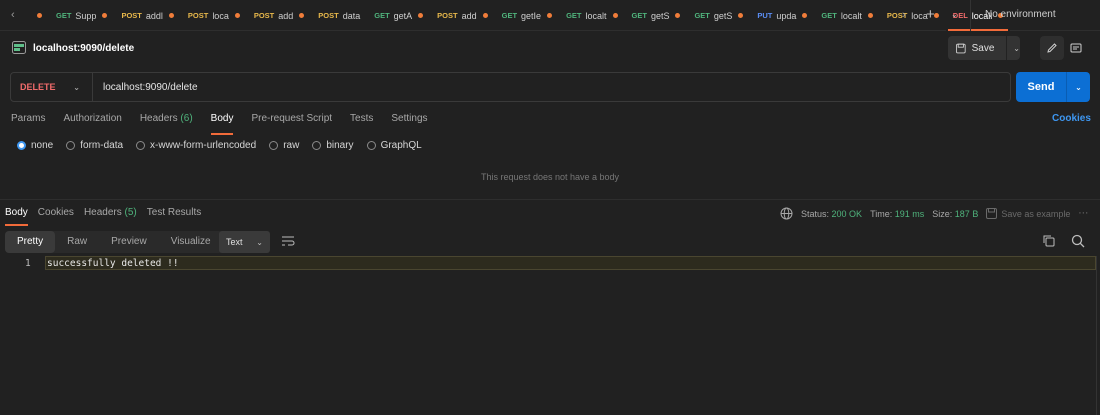  What do you see at coordinates (1083, 213) in the screenshot?
I see `more-options-icon: ⋯` at bounding box center [1083, 213].